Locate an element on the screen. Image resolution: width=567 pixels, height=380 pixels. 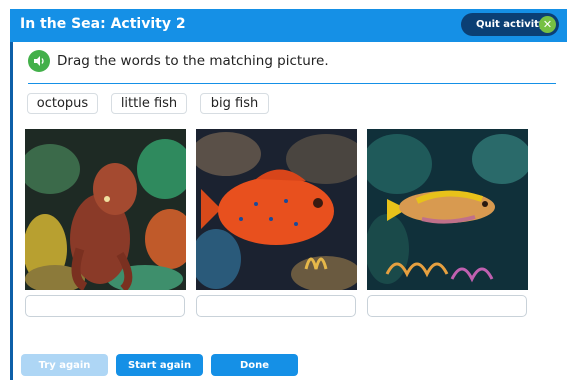
activity-header: In the Sea: Activity 2 Quit activity ✕ is located at coordinates (288, 25).